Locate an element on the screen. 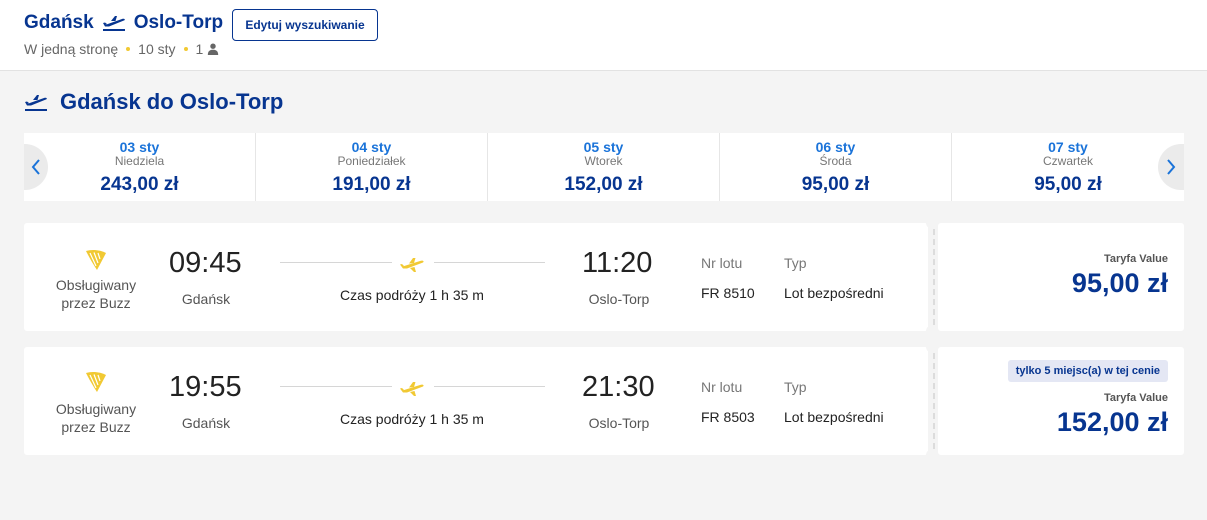 The width and height of the screenshot is (1207, 520). date-option-date: 05 sty is located at coordinates (603, 147).